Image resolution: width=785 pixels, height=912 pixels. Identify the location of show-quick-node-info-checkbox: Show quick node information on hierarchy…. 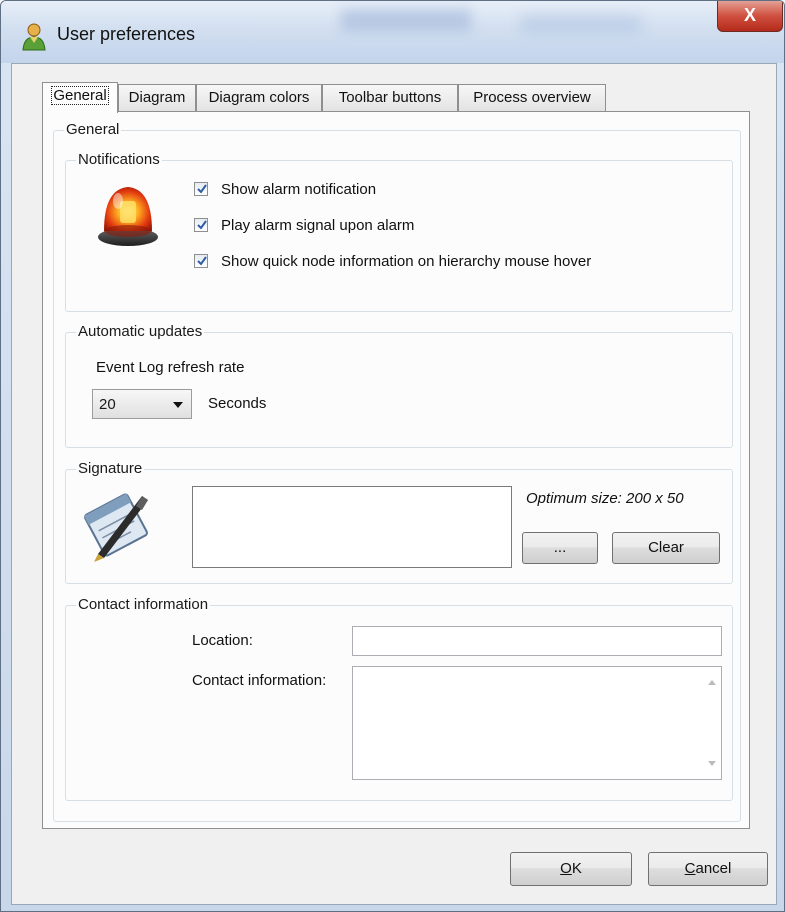
(392, 261).